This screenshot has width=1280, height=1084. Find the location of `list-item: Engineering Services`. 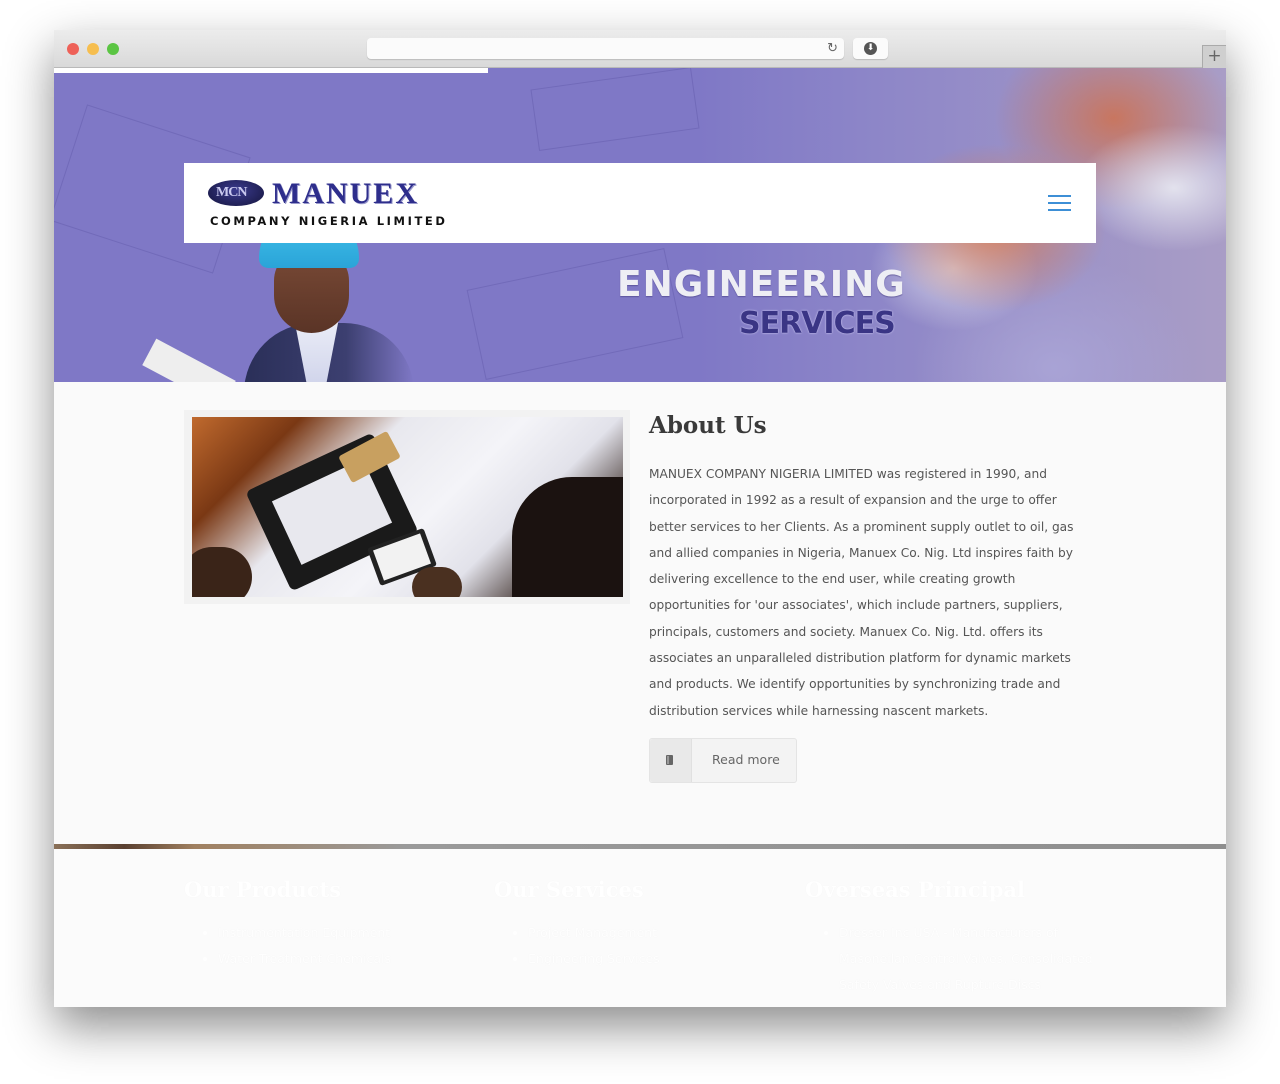

list-item: Engineering Services is located at coordinates (661, 959).